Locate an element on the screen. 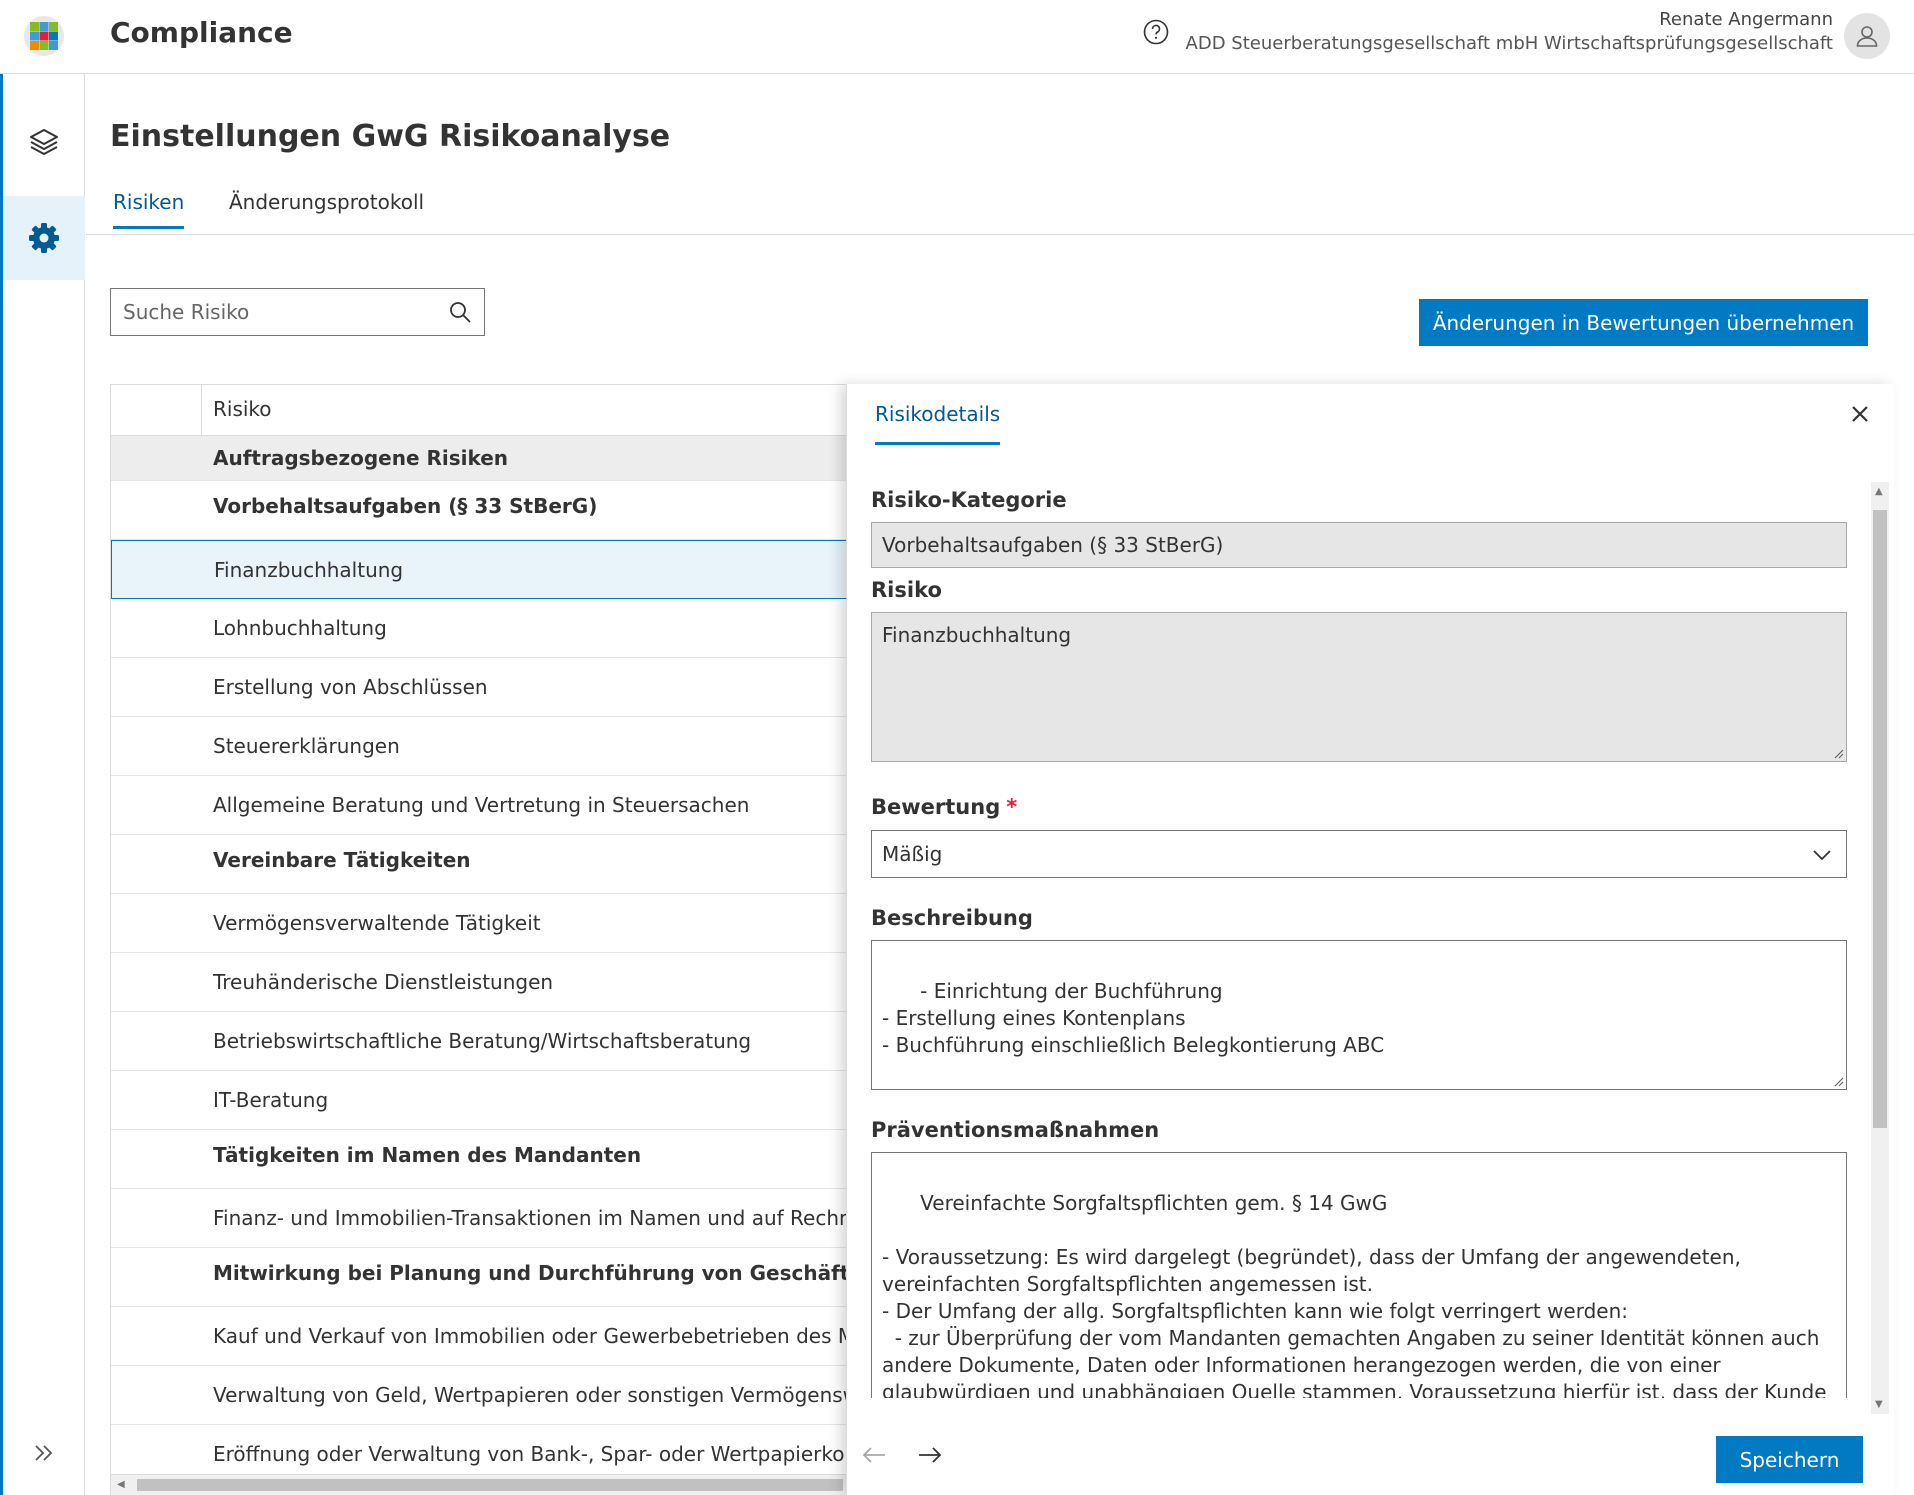 The image size is (1914, 1495). prevention-label: Präventionsmaßnahmen is located at coordinates (1015, 1130).